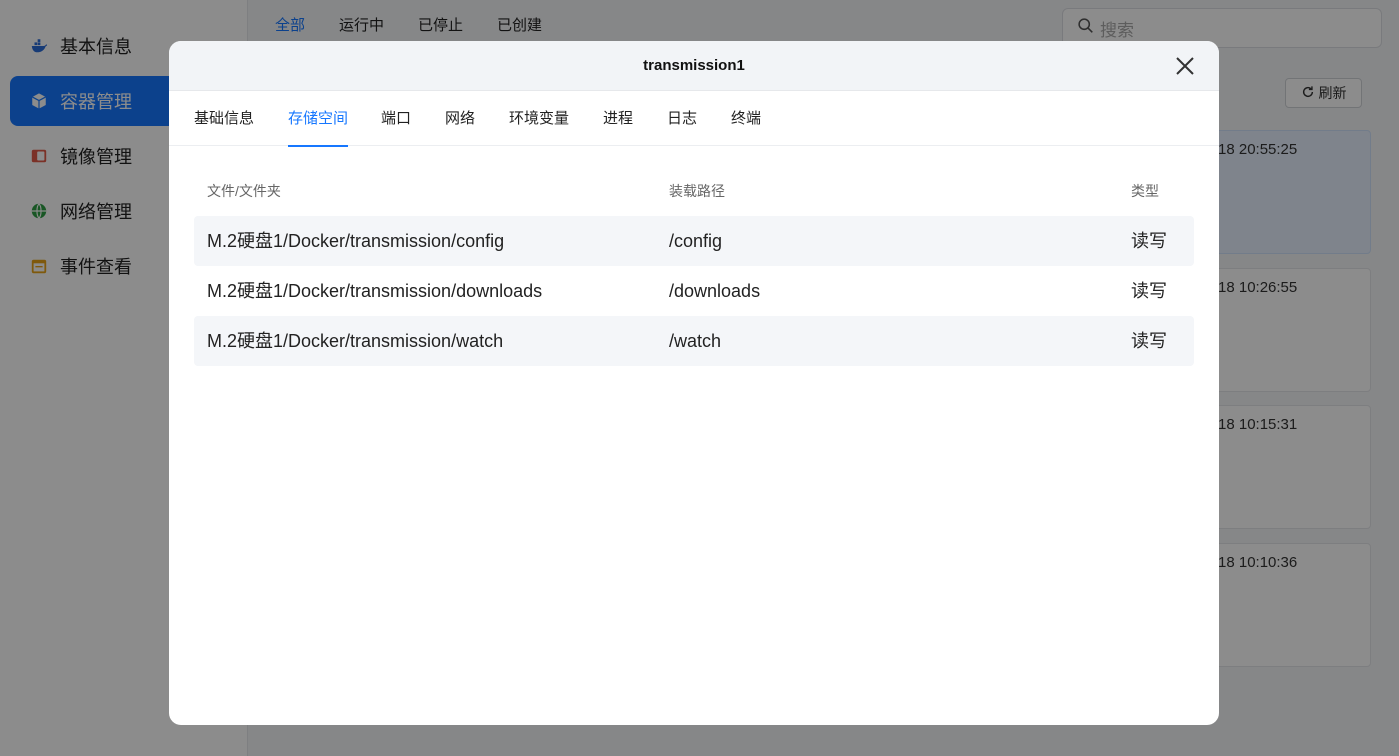 The width and height of the screenshot is (1399, 756). Describe the element at coordinates (375, 291) in the screenshot. I see `host-path-cell: M.2硬盘1/Docker/transmission/downloads` at that location.